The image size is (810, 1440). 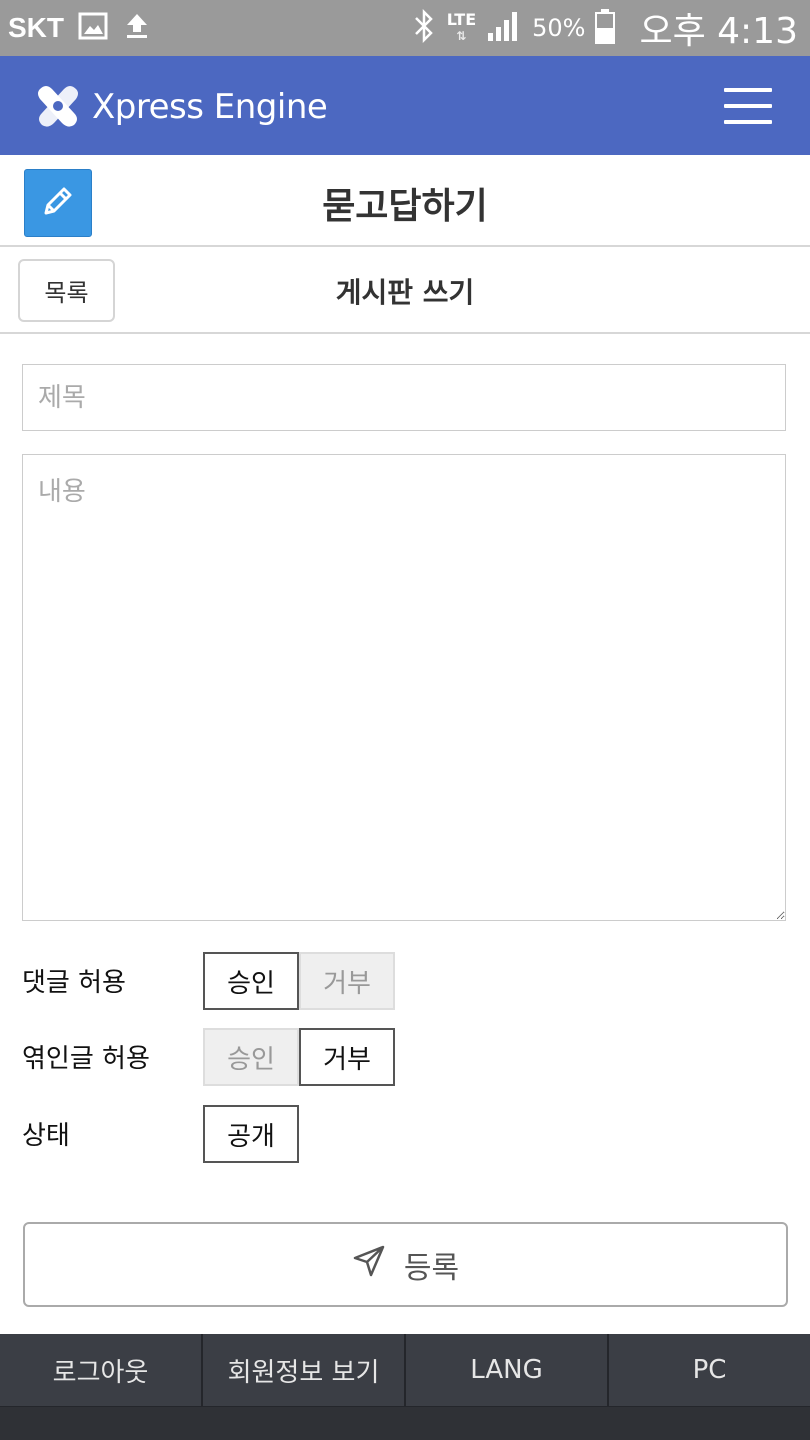 I want to click on footer-nav: 로그아웃 회원정보 보기 LANG PC, so click(x=405, y=1370).